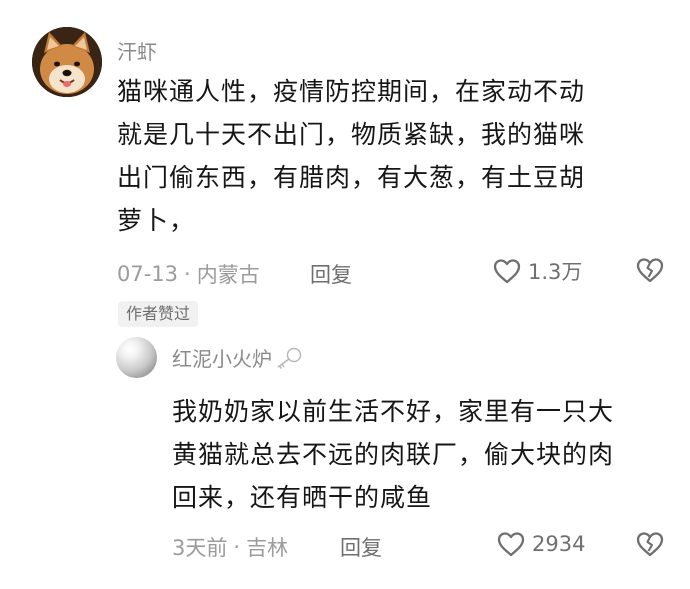  I want to click on comment-text-line: 猫咪通人性，疫情防控期间，在家动不动, so click(351, 91).